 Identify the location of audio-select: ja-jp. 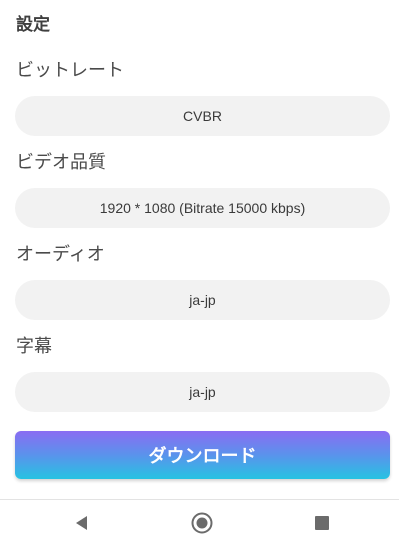
(202, 300).